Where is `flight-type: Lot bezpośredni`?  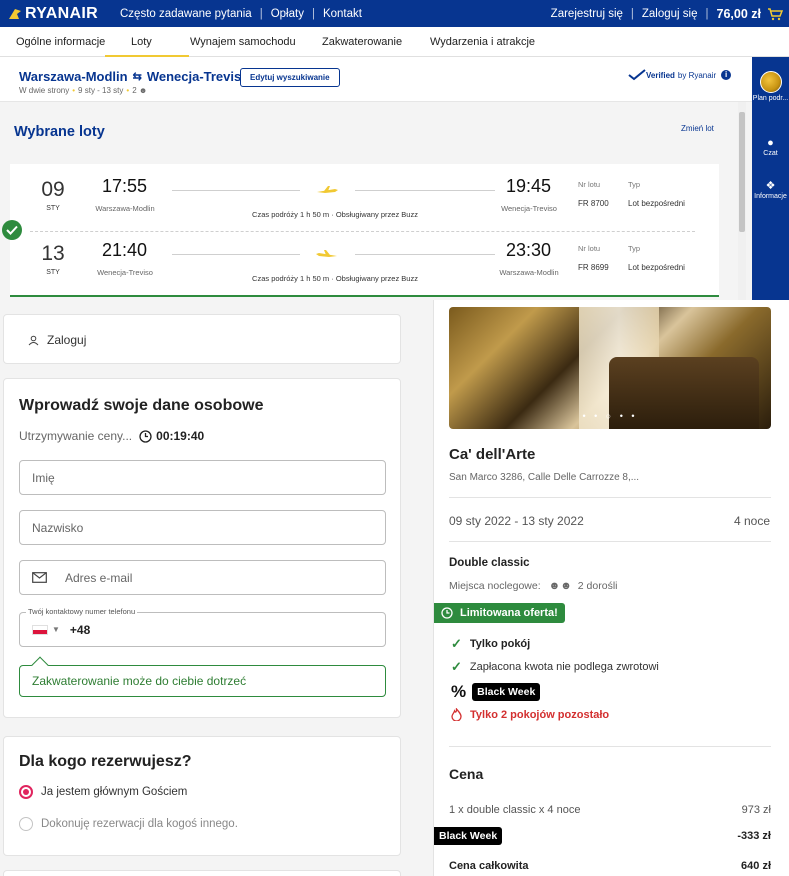
flight-type: Lot bezpośredni is located at coordinates (656, 267).